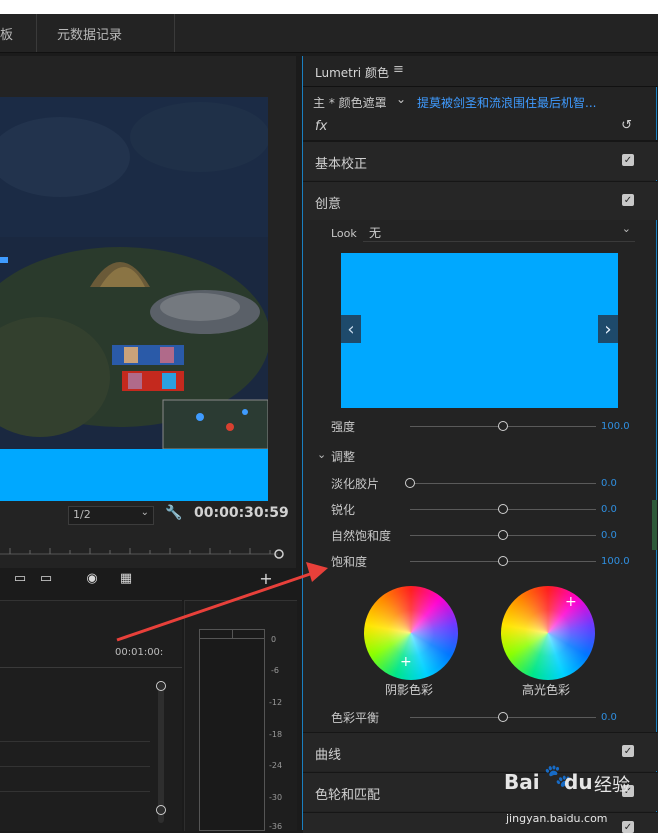 This screenshot has width=658, height=833. Describe the element at coordinates (480, 71) in the screenshot. I see `panel-header: Lumetri 颜色 ≡` at that location.